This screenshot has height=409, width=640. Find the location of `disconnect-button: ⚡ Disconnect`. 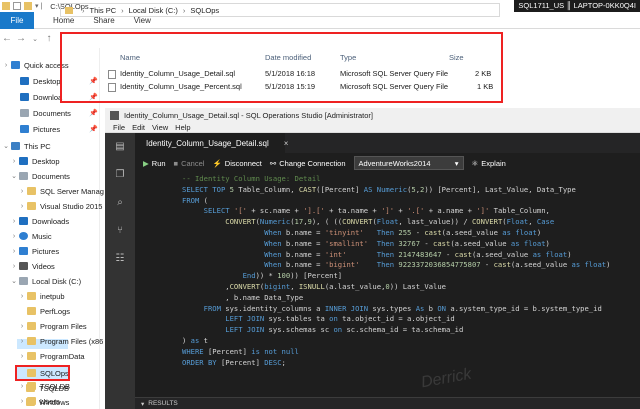

disconnect-button: ⚡ Disconnect is located at coordinates (236, 163).